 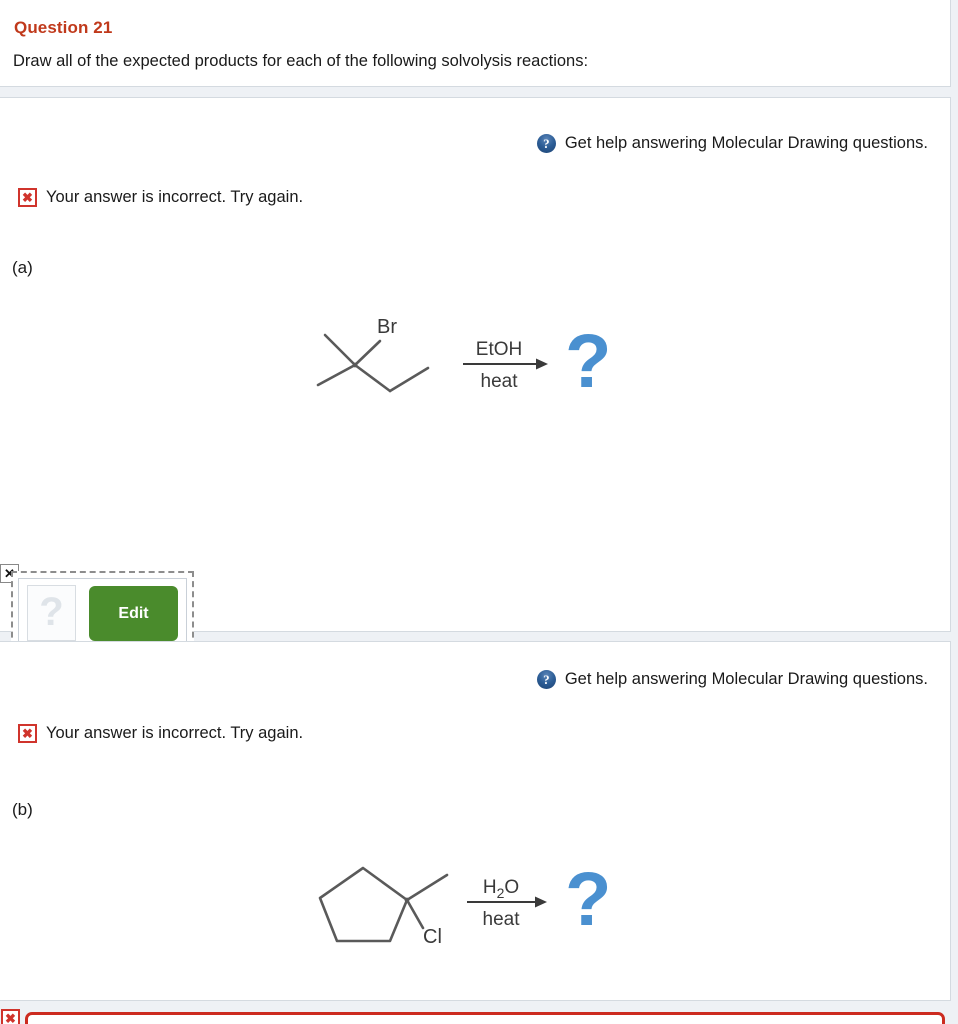 What do you see at coordinates (507, 903) in the screenshot?
I see `reaction-arrow-b: H2O heat` at bounding box center [507, 903].